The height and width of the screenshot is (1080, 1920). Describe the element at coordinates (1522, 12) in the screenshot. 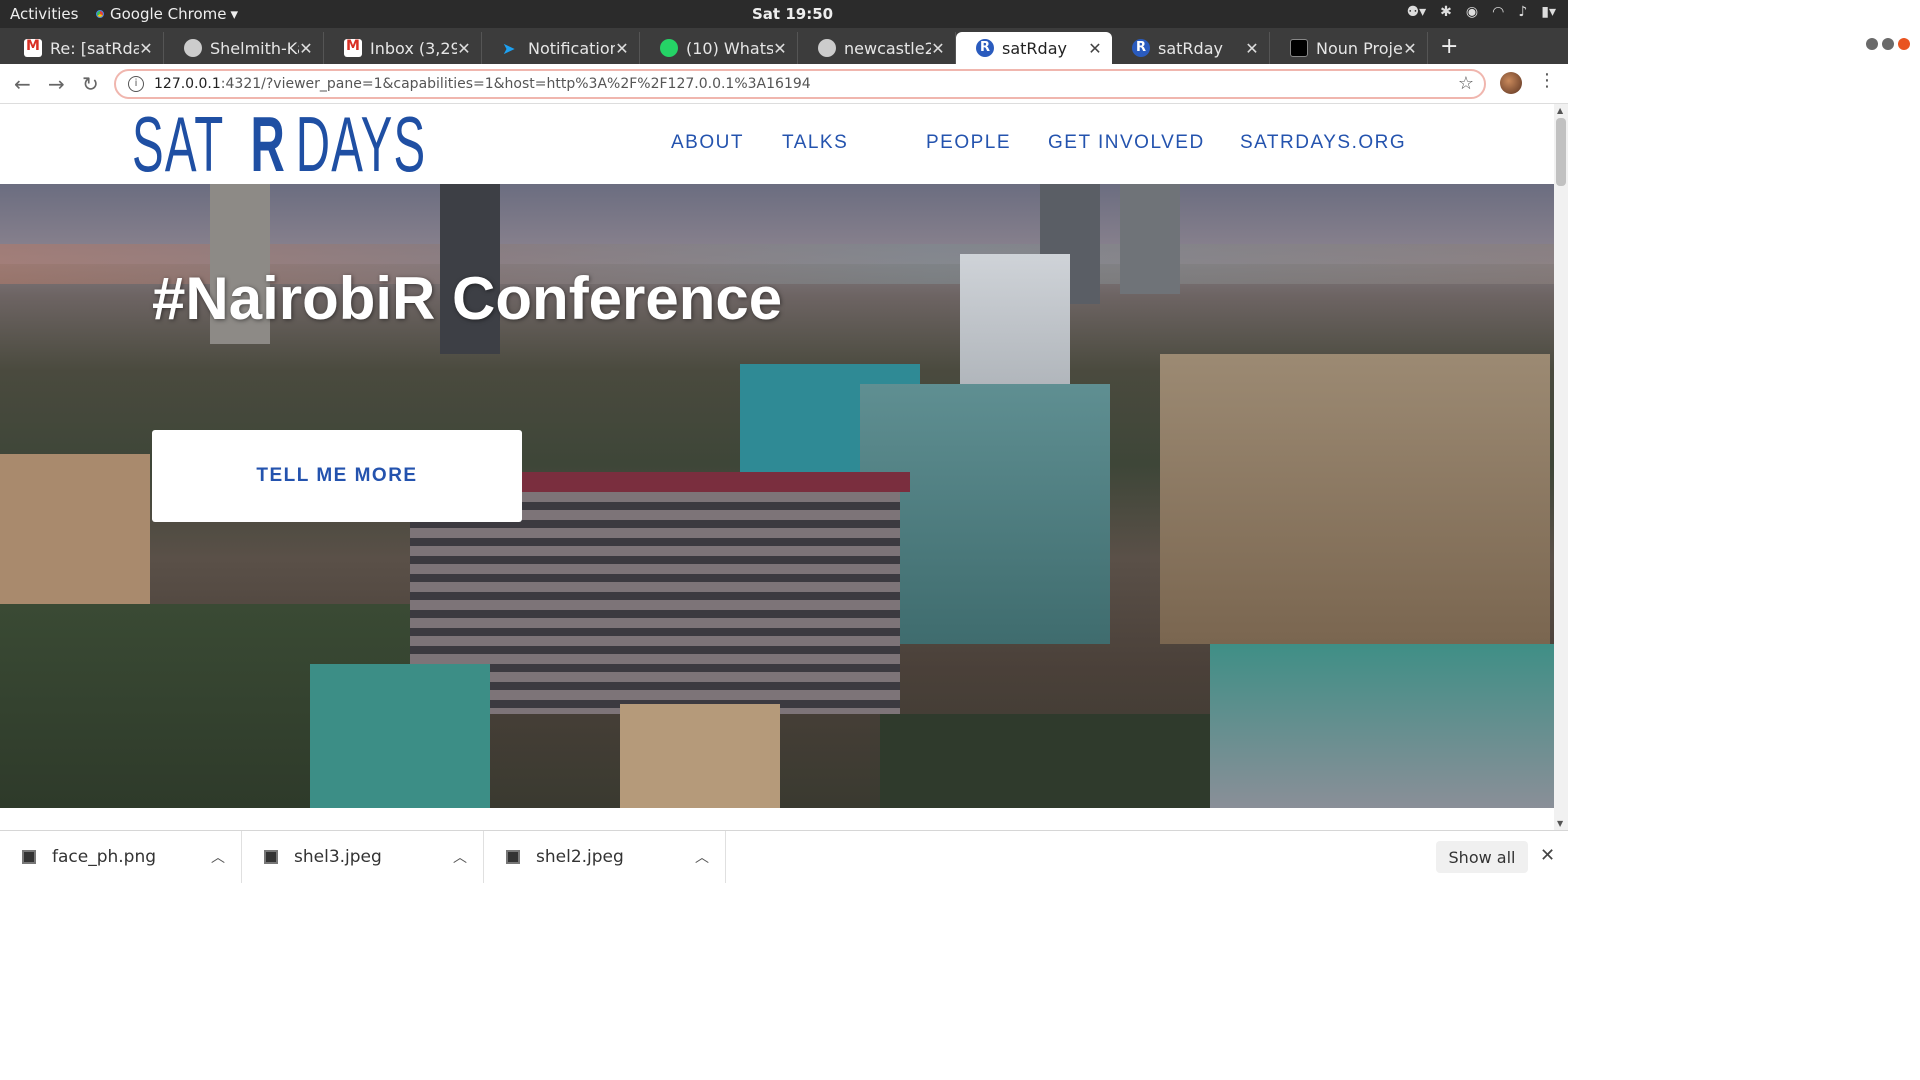

I see `volume-icon: ♪` at that location.